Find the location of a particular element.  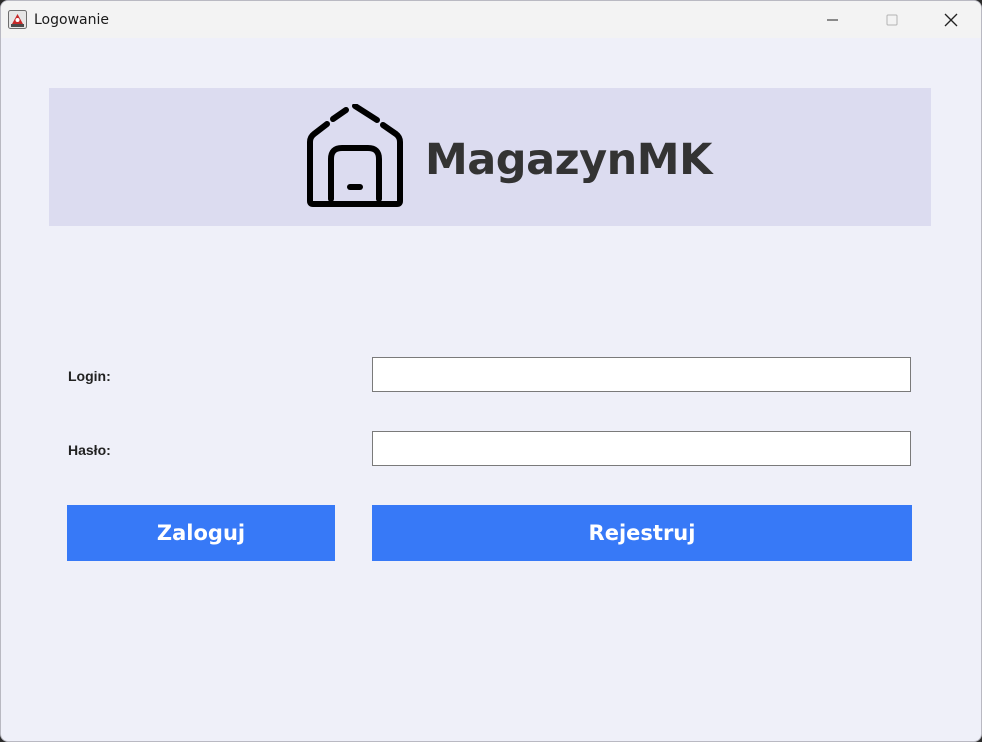

close-button is located at coordinates (951, 19).